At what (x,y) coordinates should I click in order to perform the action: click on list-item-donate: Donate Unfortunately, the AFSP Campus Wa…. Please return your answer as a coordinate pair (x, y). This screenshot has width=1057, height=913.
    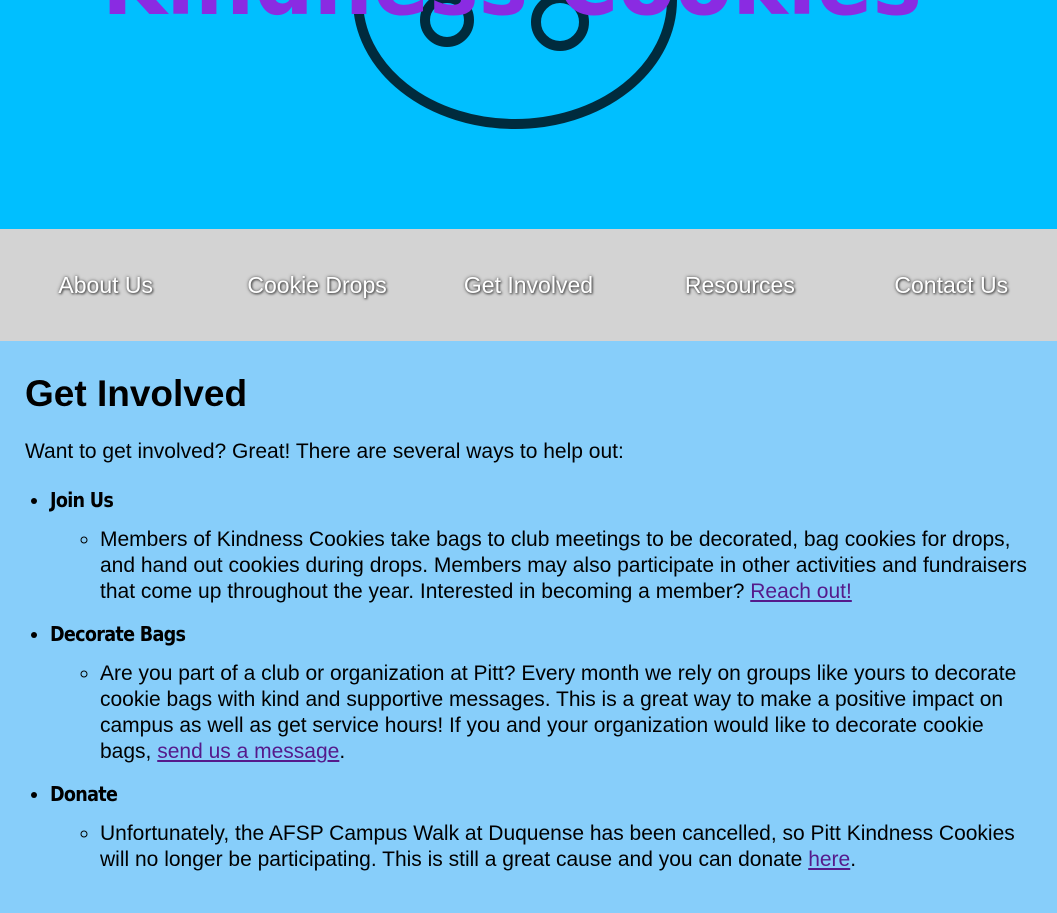
    Looking at the image, I should click on (541, 827).